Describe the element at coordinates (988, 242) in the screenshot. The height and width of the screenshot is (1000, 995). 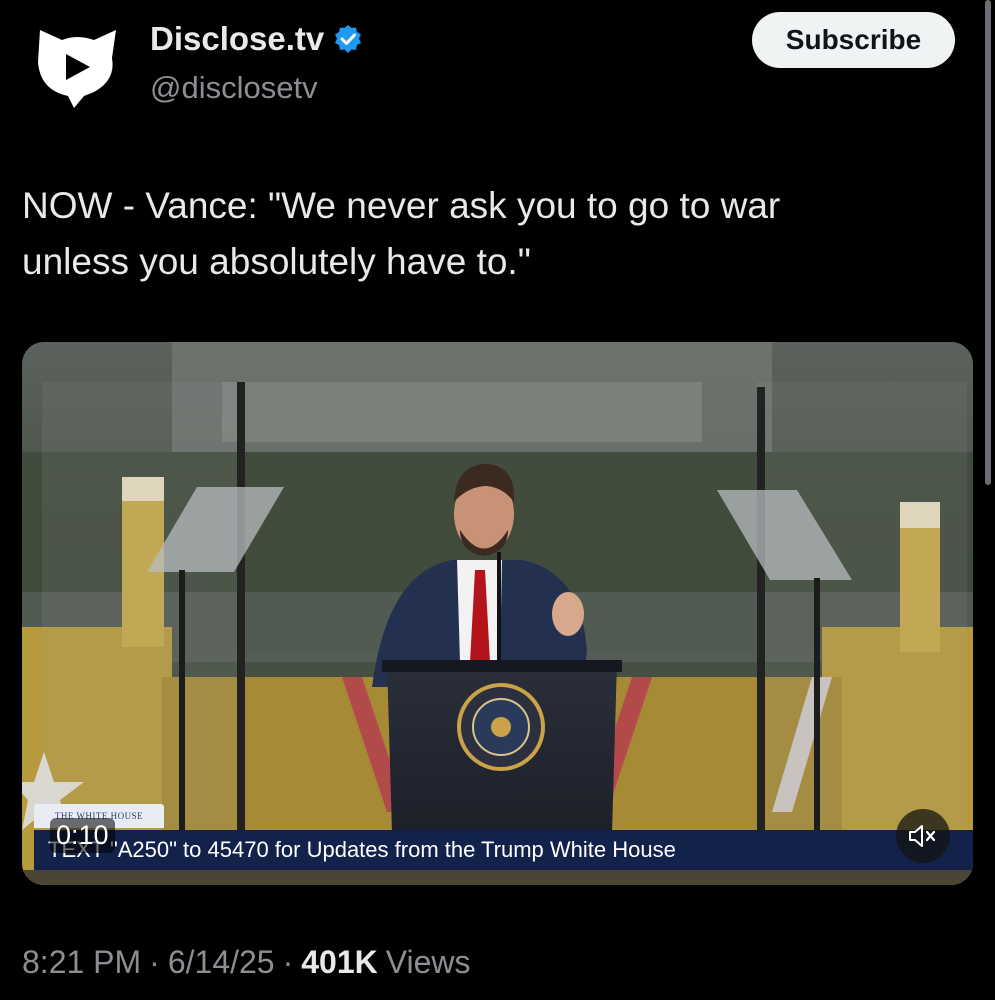
I see `scrollbar` at that location.